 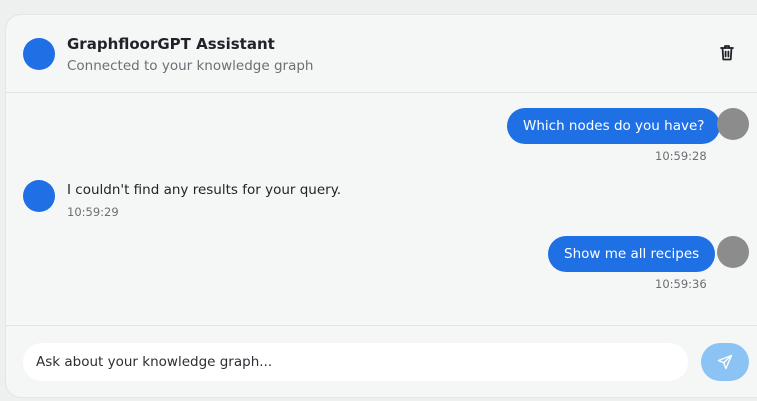 I want to click on message-timestamp: 10:59:29, so click(x=93, y=212).